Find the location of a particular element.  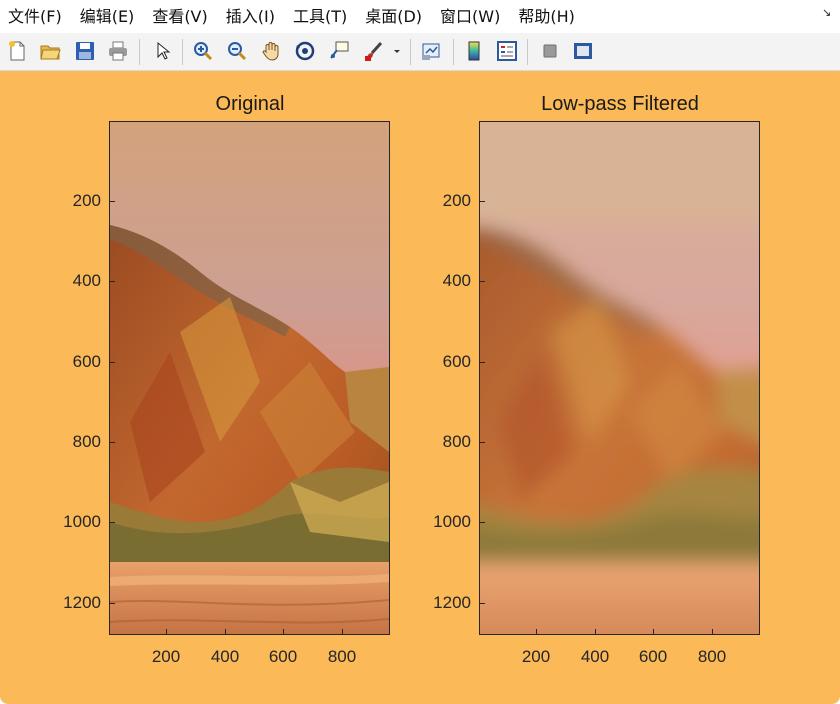

link-plot-icon is located at coordinates (431, 51).